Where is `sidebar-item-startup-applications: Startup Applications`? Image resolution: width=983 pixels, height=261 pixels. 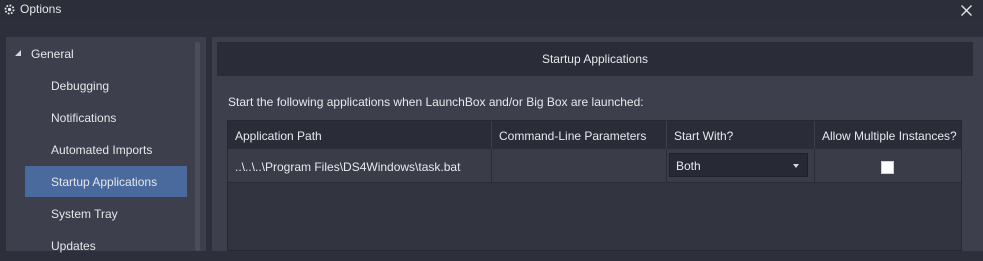 sidebar-item-startup-applications: Startup Applications is located at coordinates (106, 181).